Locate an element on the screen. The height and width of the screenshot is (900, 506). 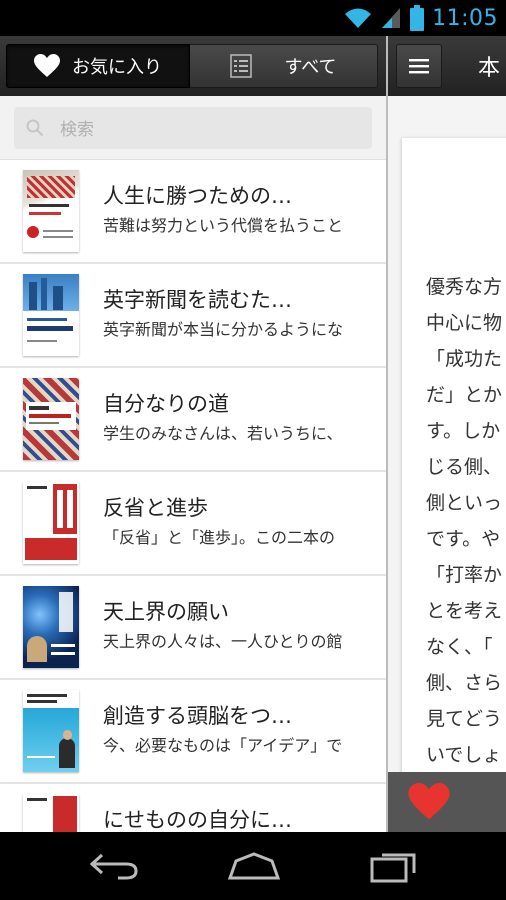
tab-favorites: お気に入り is located at coordinates (98, 66).